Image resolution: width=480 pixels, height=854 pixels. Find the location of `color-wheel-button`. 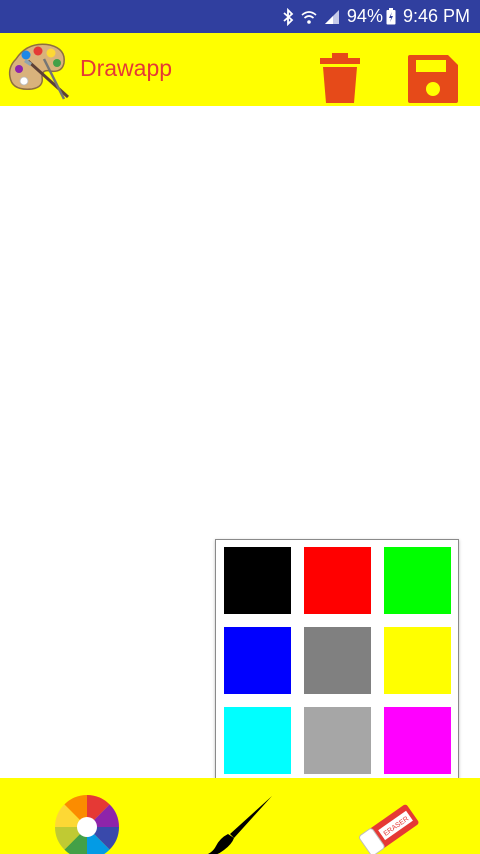

color-wheel-button is located at coordinates (87, 824).